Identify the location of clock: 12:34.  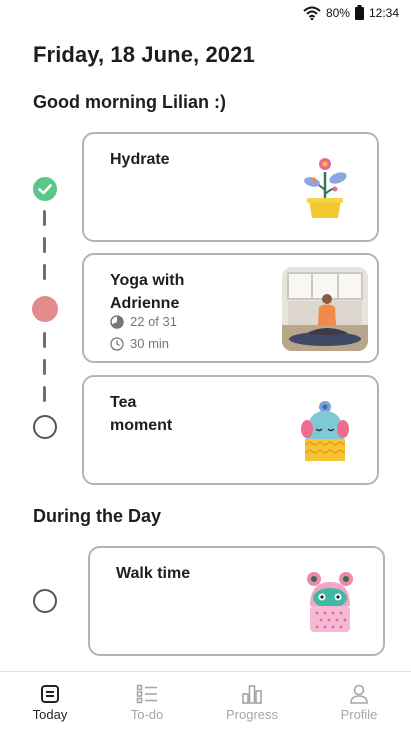
(383, 12).